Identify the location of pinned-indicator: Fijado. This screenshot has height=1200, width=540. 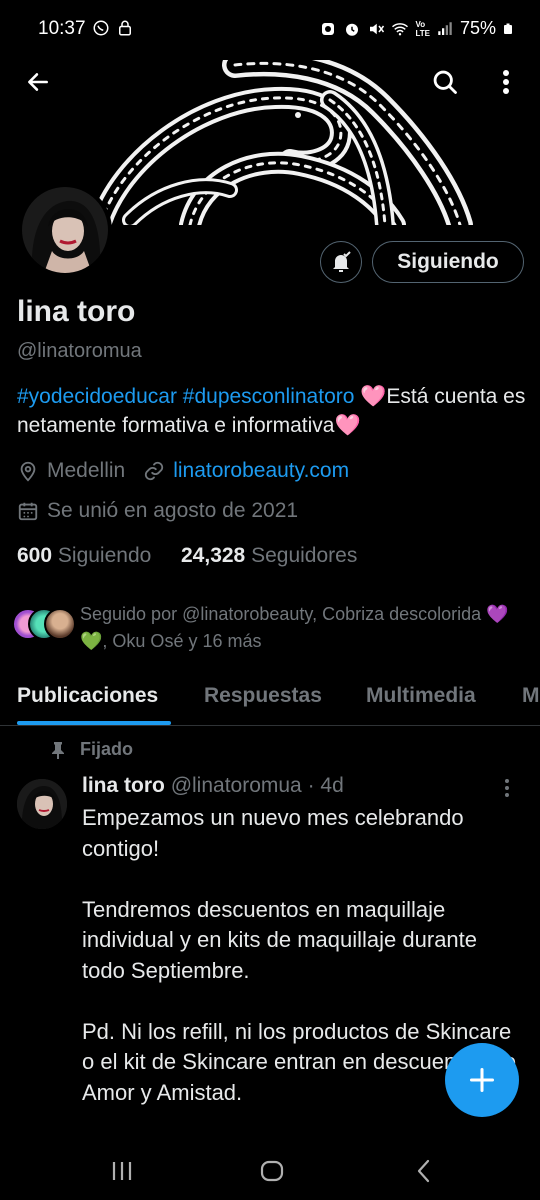
(91, 749).